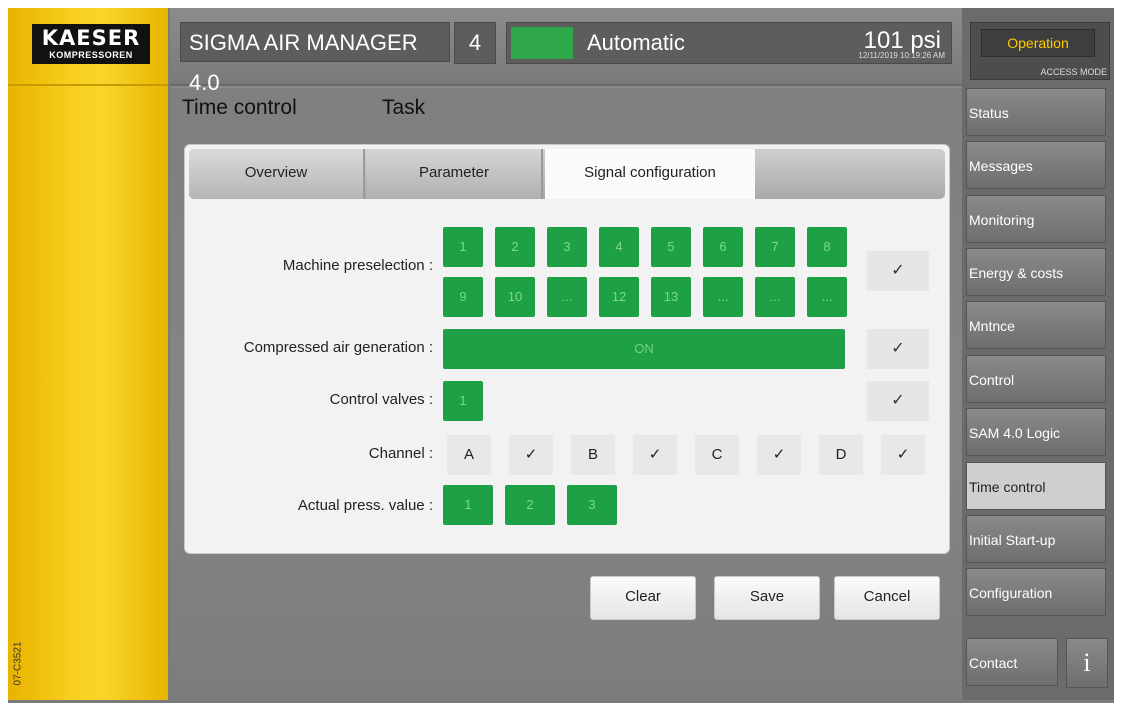 This screenshot has width=1126, height=715. Describe the element at coordinates (1036, 219) in the screenshot. I see `menu-monitoring: Monitoring` at that location.